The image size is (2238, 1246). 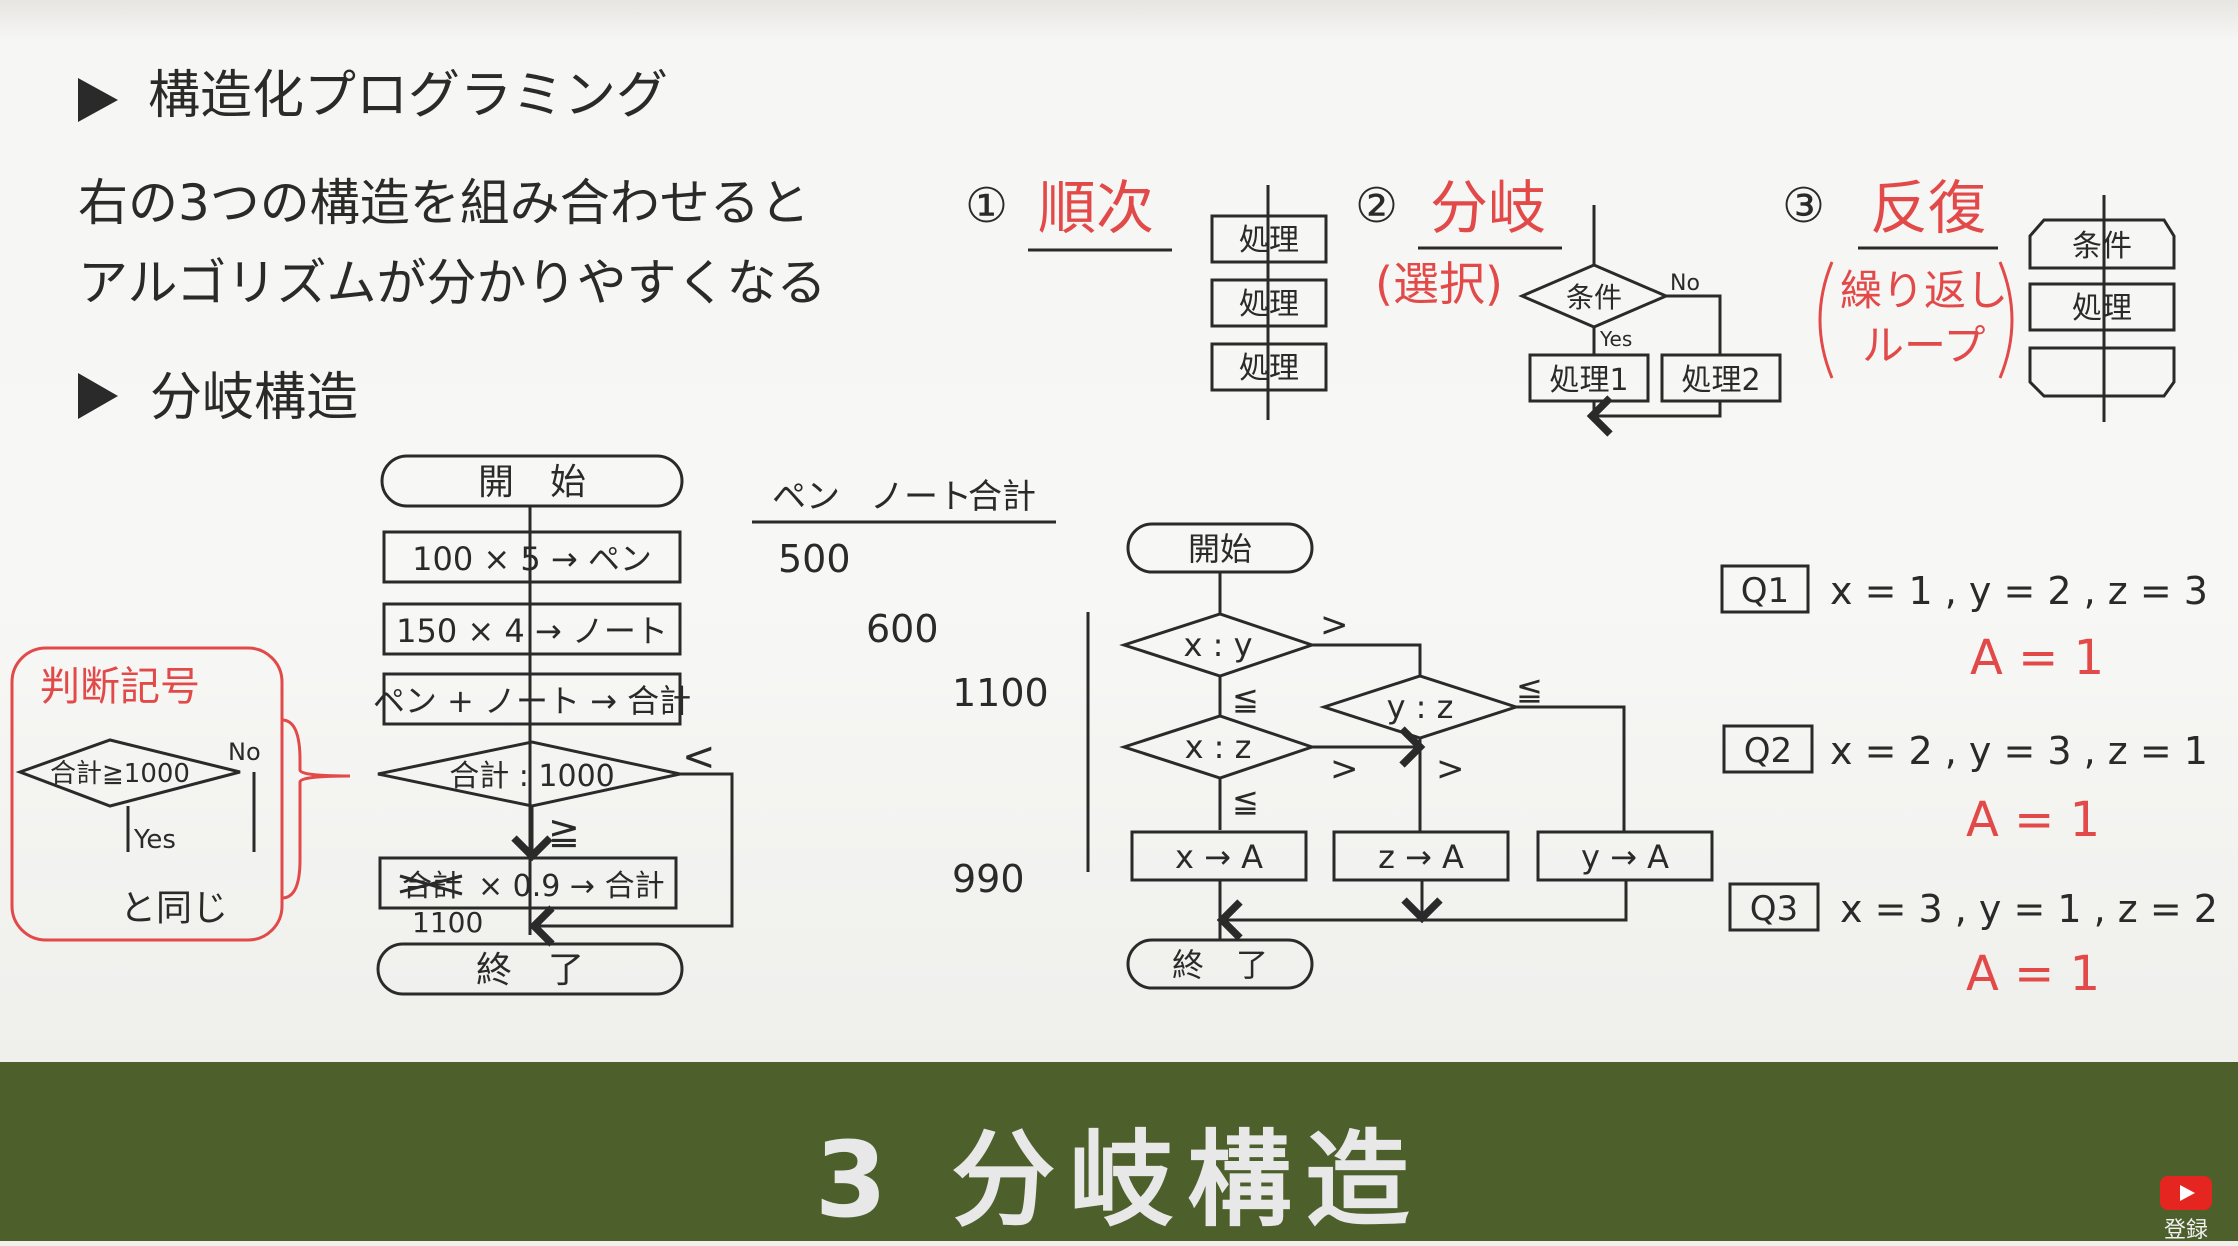 I want to click on loop-process-box: 処理, so click(x=2102, y=307).